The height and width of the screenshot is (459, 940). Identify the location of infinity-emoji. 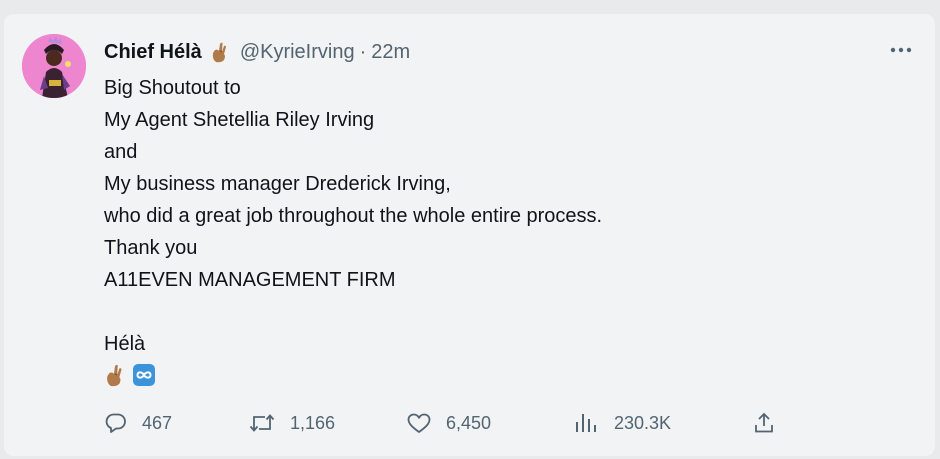
(144, 380).